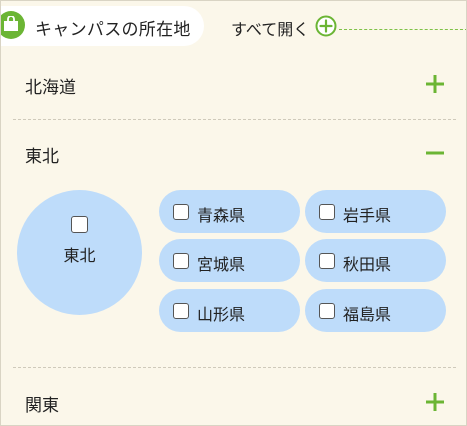 The height and width of the screenshot is (426, 467). I want to click on prefecture-label: 福島県, so click(367, 314).